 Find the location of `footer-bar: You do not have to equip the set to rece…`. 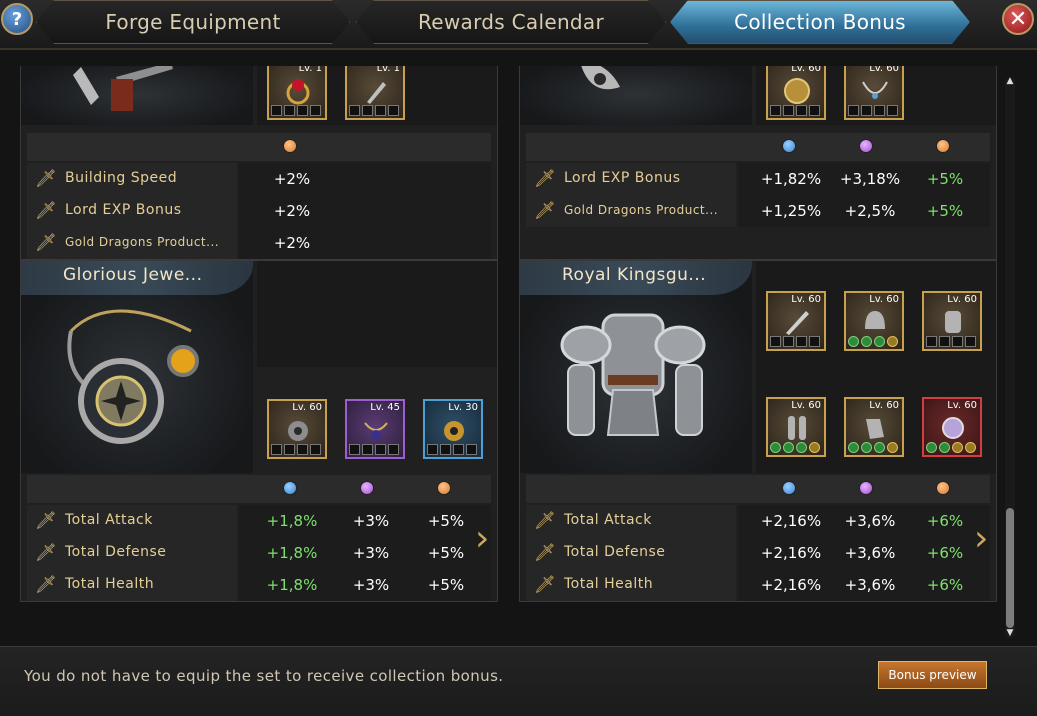

footer-bar: You do not have to equip the set to rece… is located at coordinates (518, 681).